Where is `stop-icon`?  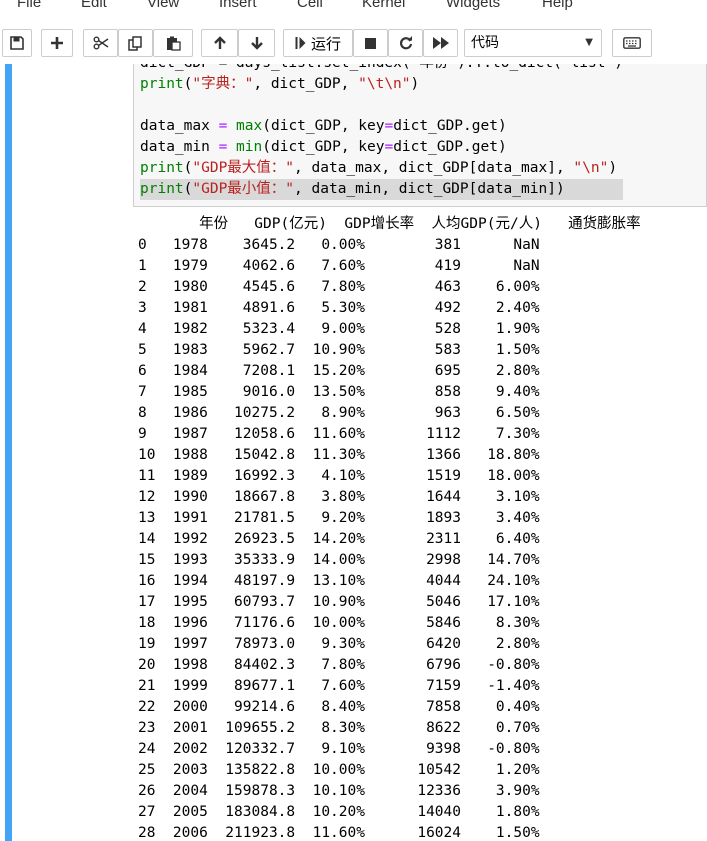 stop-icon is located at coordinates (370, 43).